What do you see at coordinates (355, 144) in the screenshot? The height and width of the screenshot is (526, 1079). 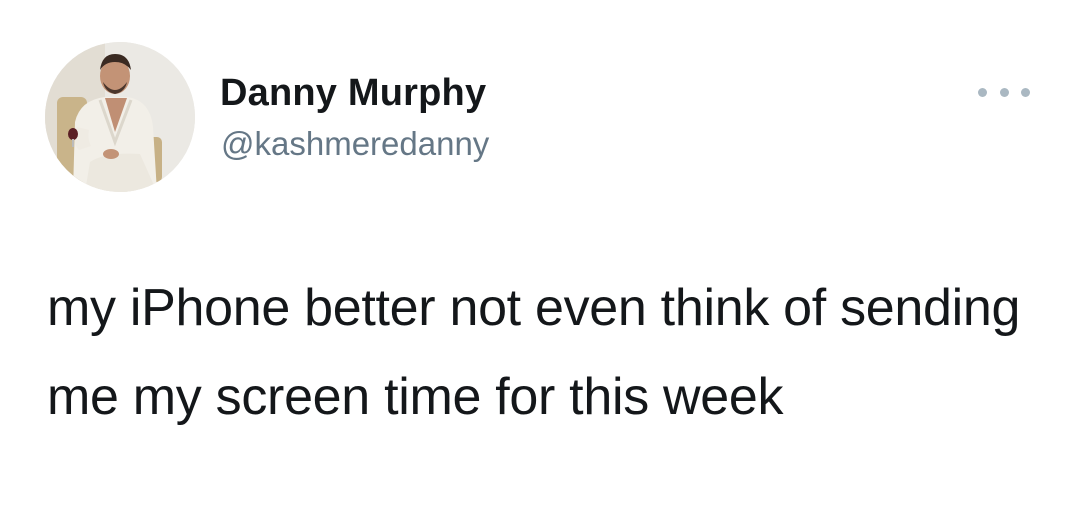 I see `author-handle: @kashmeredanny` at bounding box center [355, 144].